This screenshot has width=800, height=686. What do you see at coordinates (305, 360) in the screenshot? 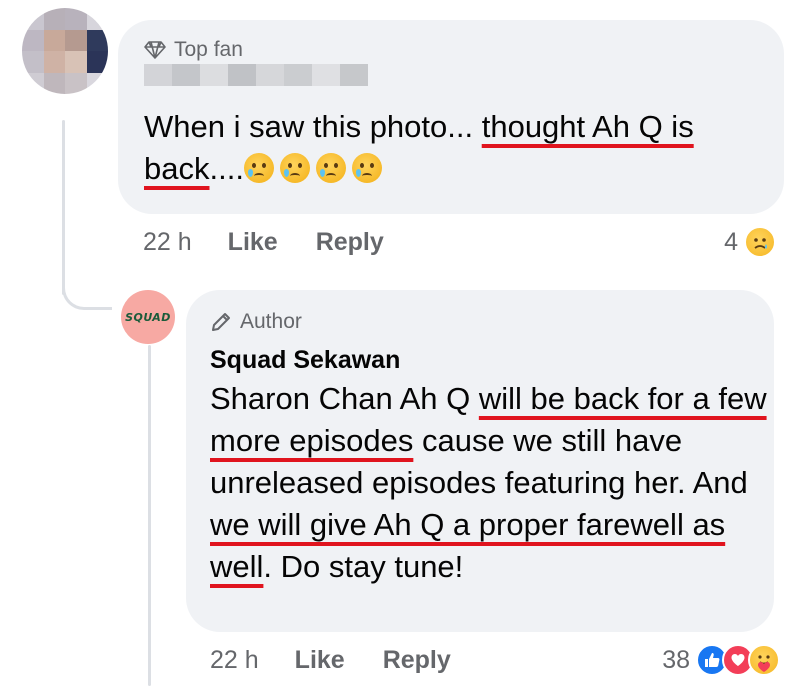
I see `author-name: Squad Sekawan` at bounding box center [305, 360].